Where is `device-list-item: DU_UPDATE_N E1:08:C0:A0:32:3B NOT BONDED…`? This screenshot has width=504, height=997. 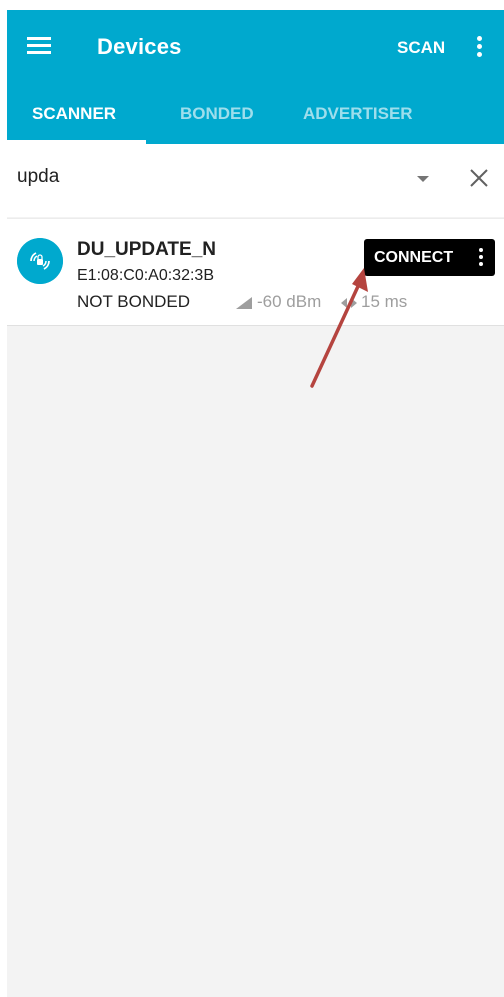 device-list-item: DU_UPDATE_N E1:08:C0:A0:32:3B NOT BONDED… is located at coordinates (255, 272).